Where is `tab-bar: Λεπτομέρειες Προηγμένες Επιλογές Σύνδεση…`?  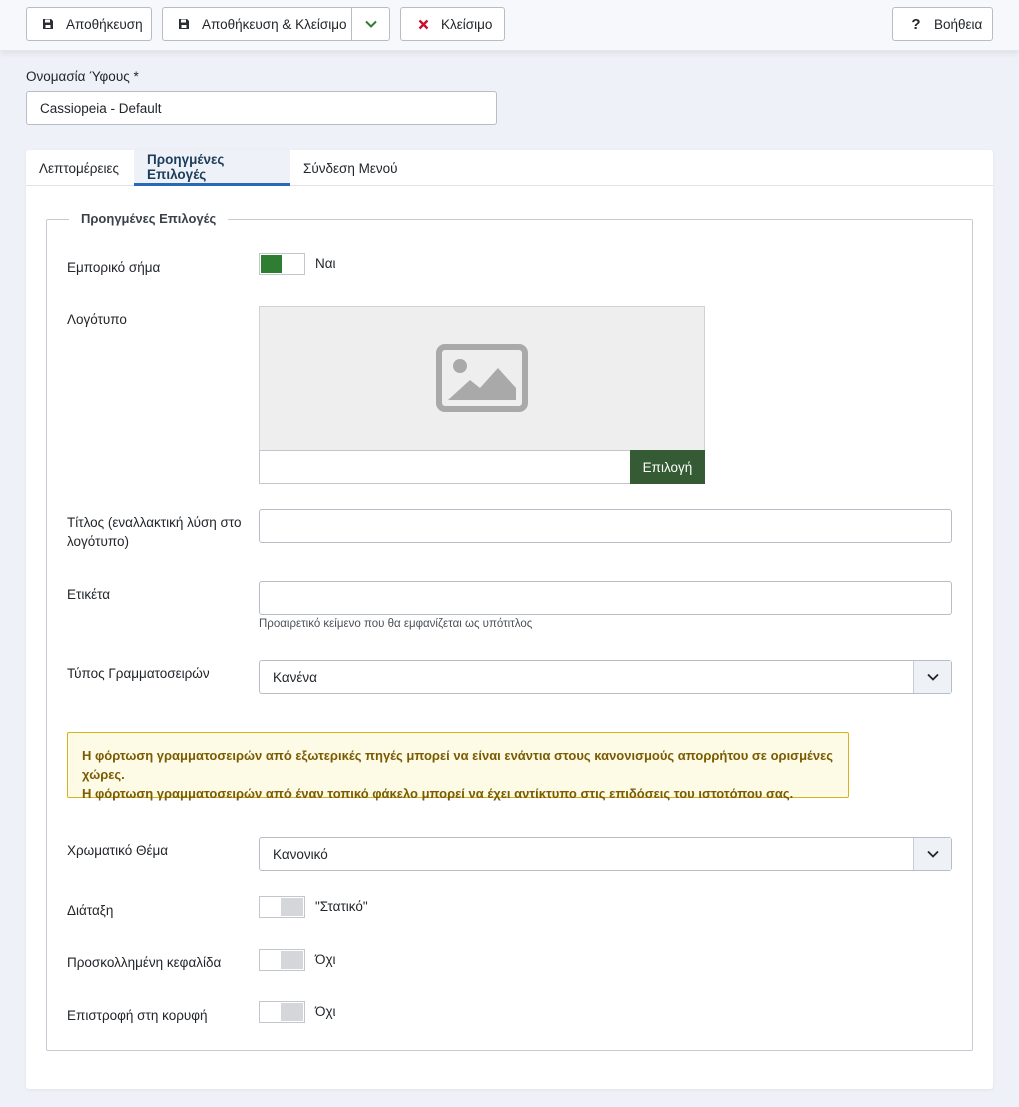
tab-bar: Λεπτομέρειες Προηγμένες Επιλογές Σύνδεση… is located at coordinates (509, 168).